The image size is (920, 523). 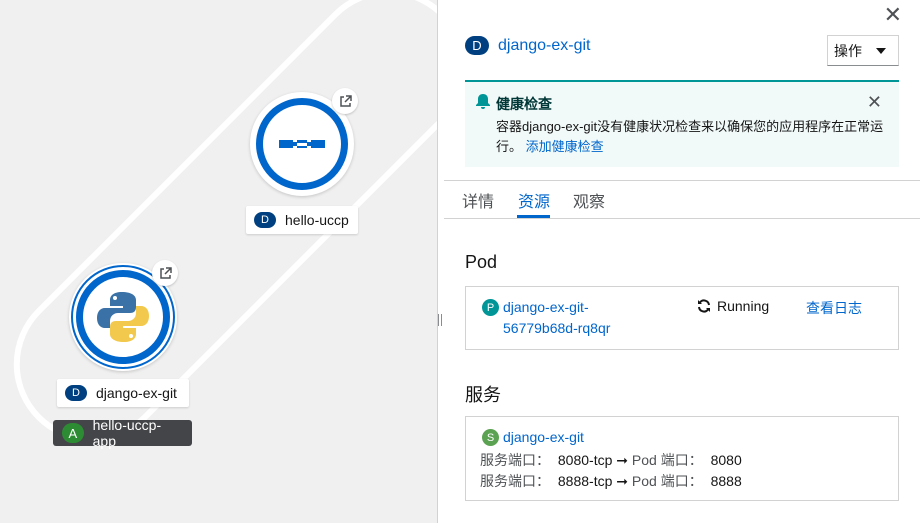 I want to click on caret-down-icon, so click(x=881, y=51).